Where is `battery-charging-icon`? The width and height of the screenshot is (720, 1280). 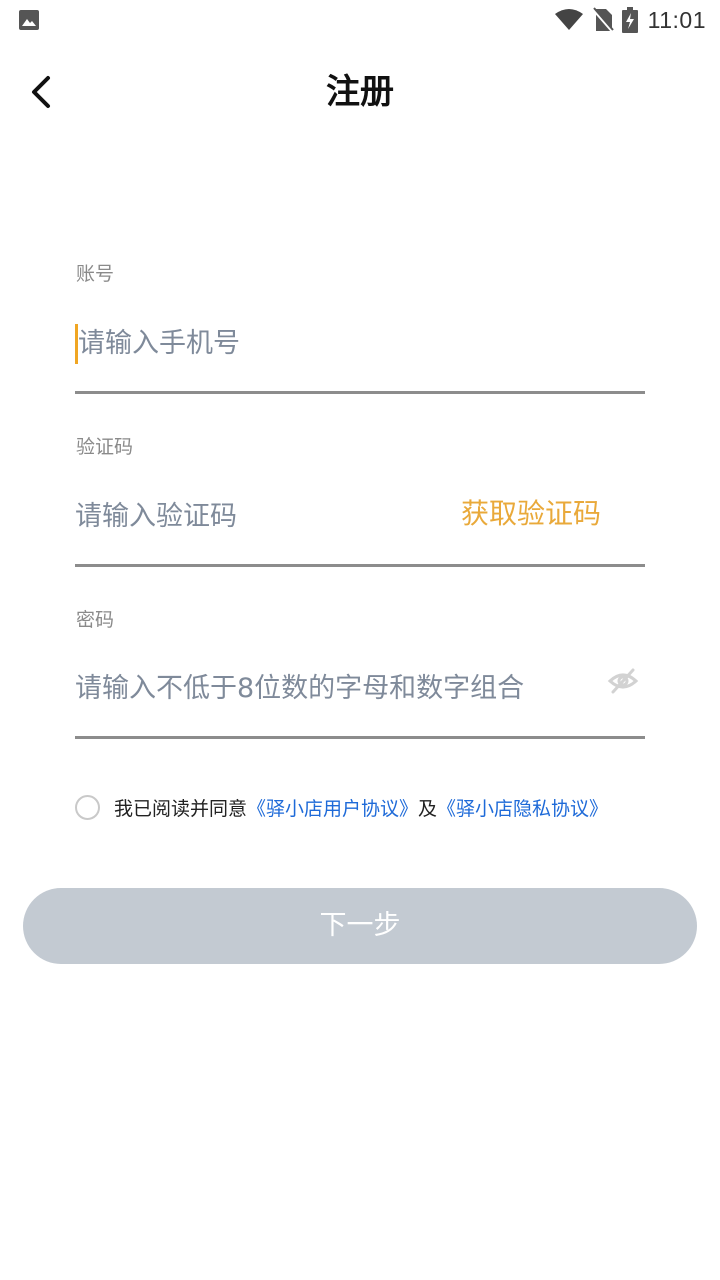 battery-charging-icon is located at coordinates (629, 20).